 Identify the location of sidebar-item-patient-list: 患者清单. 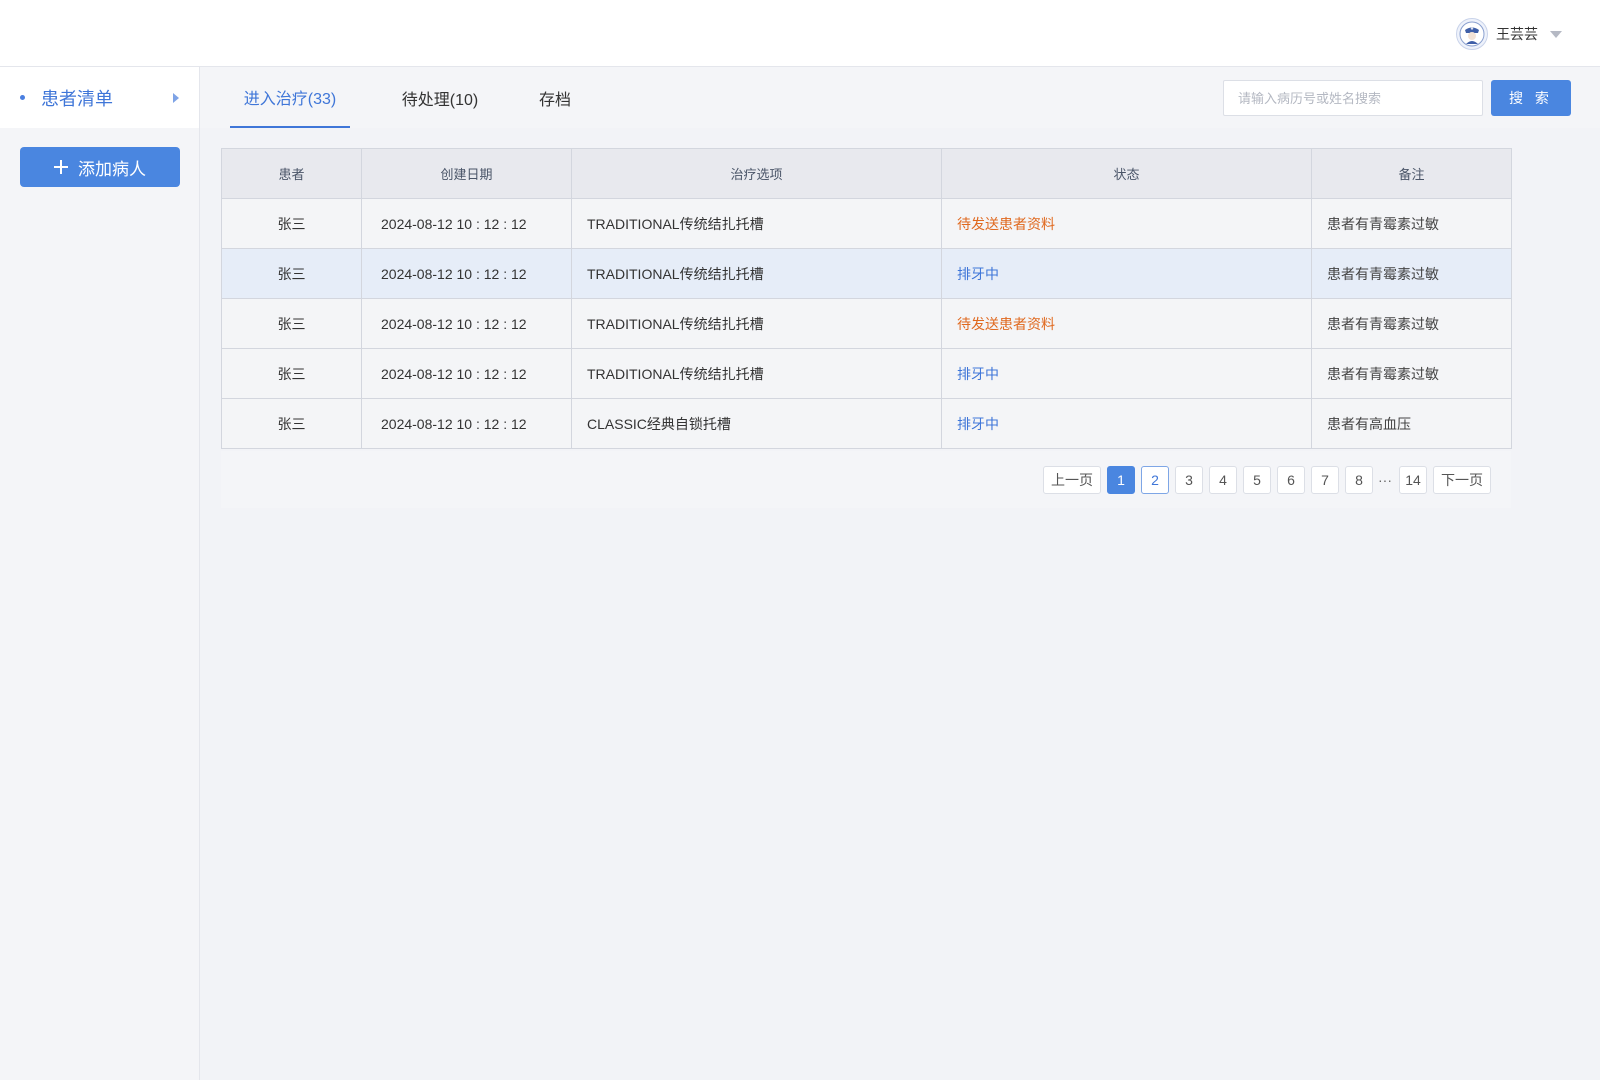
(99, 97).